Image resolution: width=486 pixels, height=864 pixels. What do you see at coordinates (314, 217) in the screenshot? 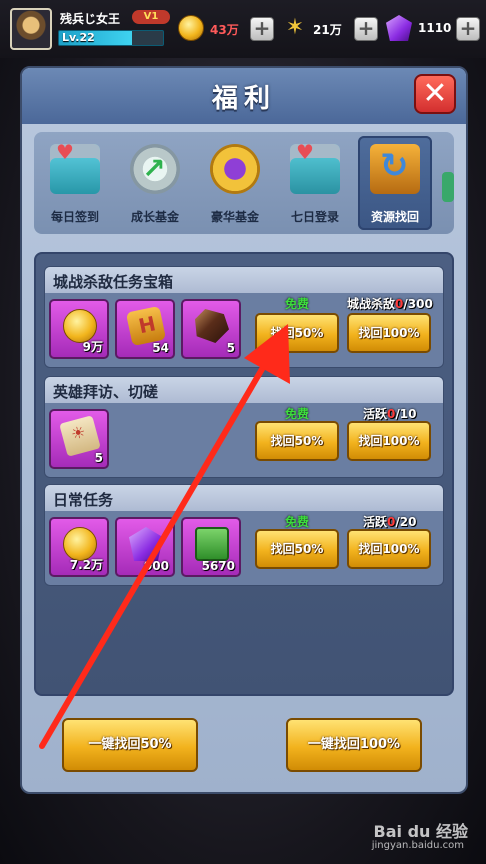
I see `tab-label: 七日登录` at bounding box center [314, 217].